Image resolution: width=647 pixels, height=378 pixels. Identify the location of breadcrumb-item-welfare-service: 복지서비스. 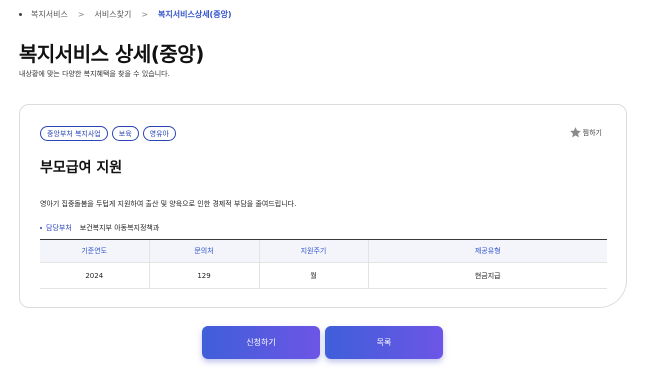
(49, 14).